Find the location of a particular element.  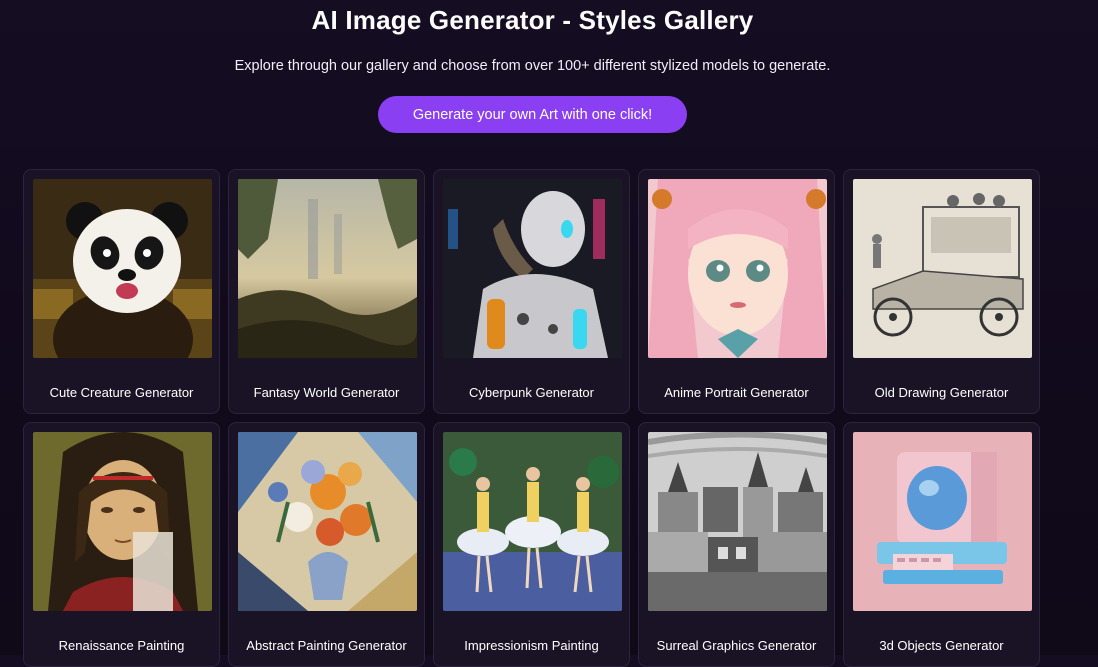

panda-image is located at coordinates (122, 268).